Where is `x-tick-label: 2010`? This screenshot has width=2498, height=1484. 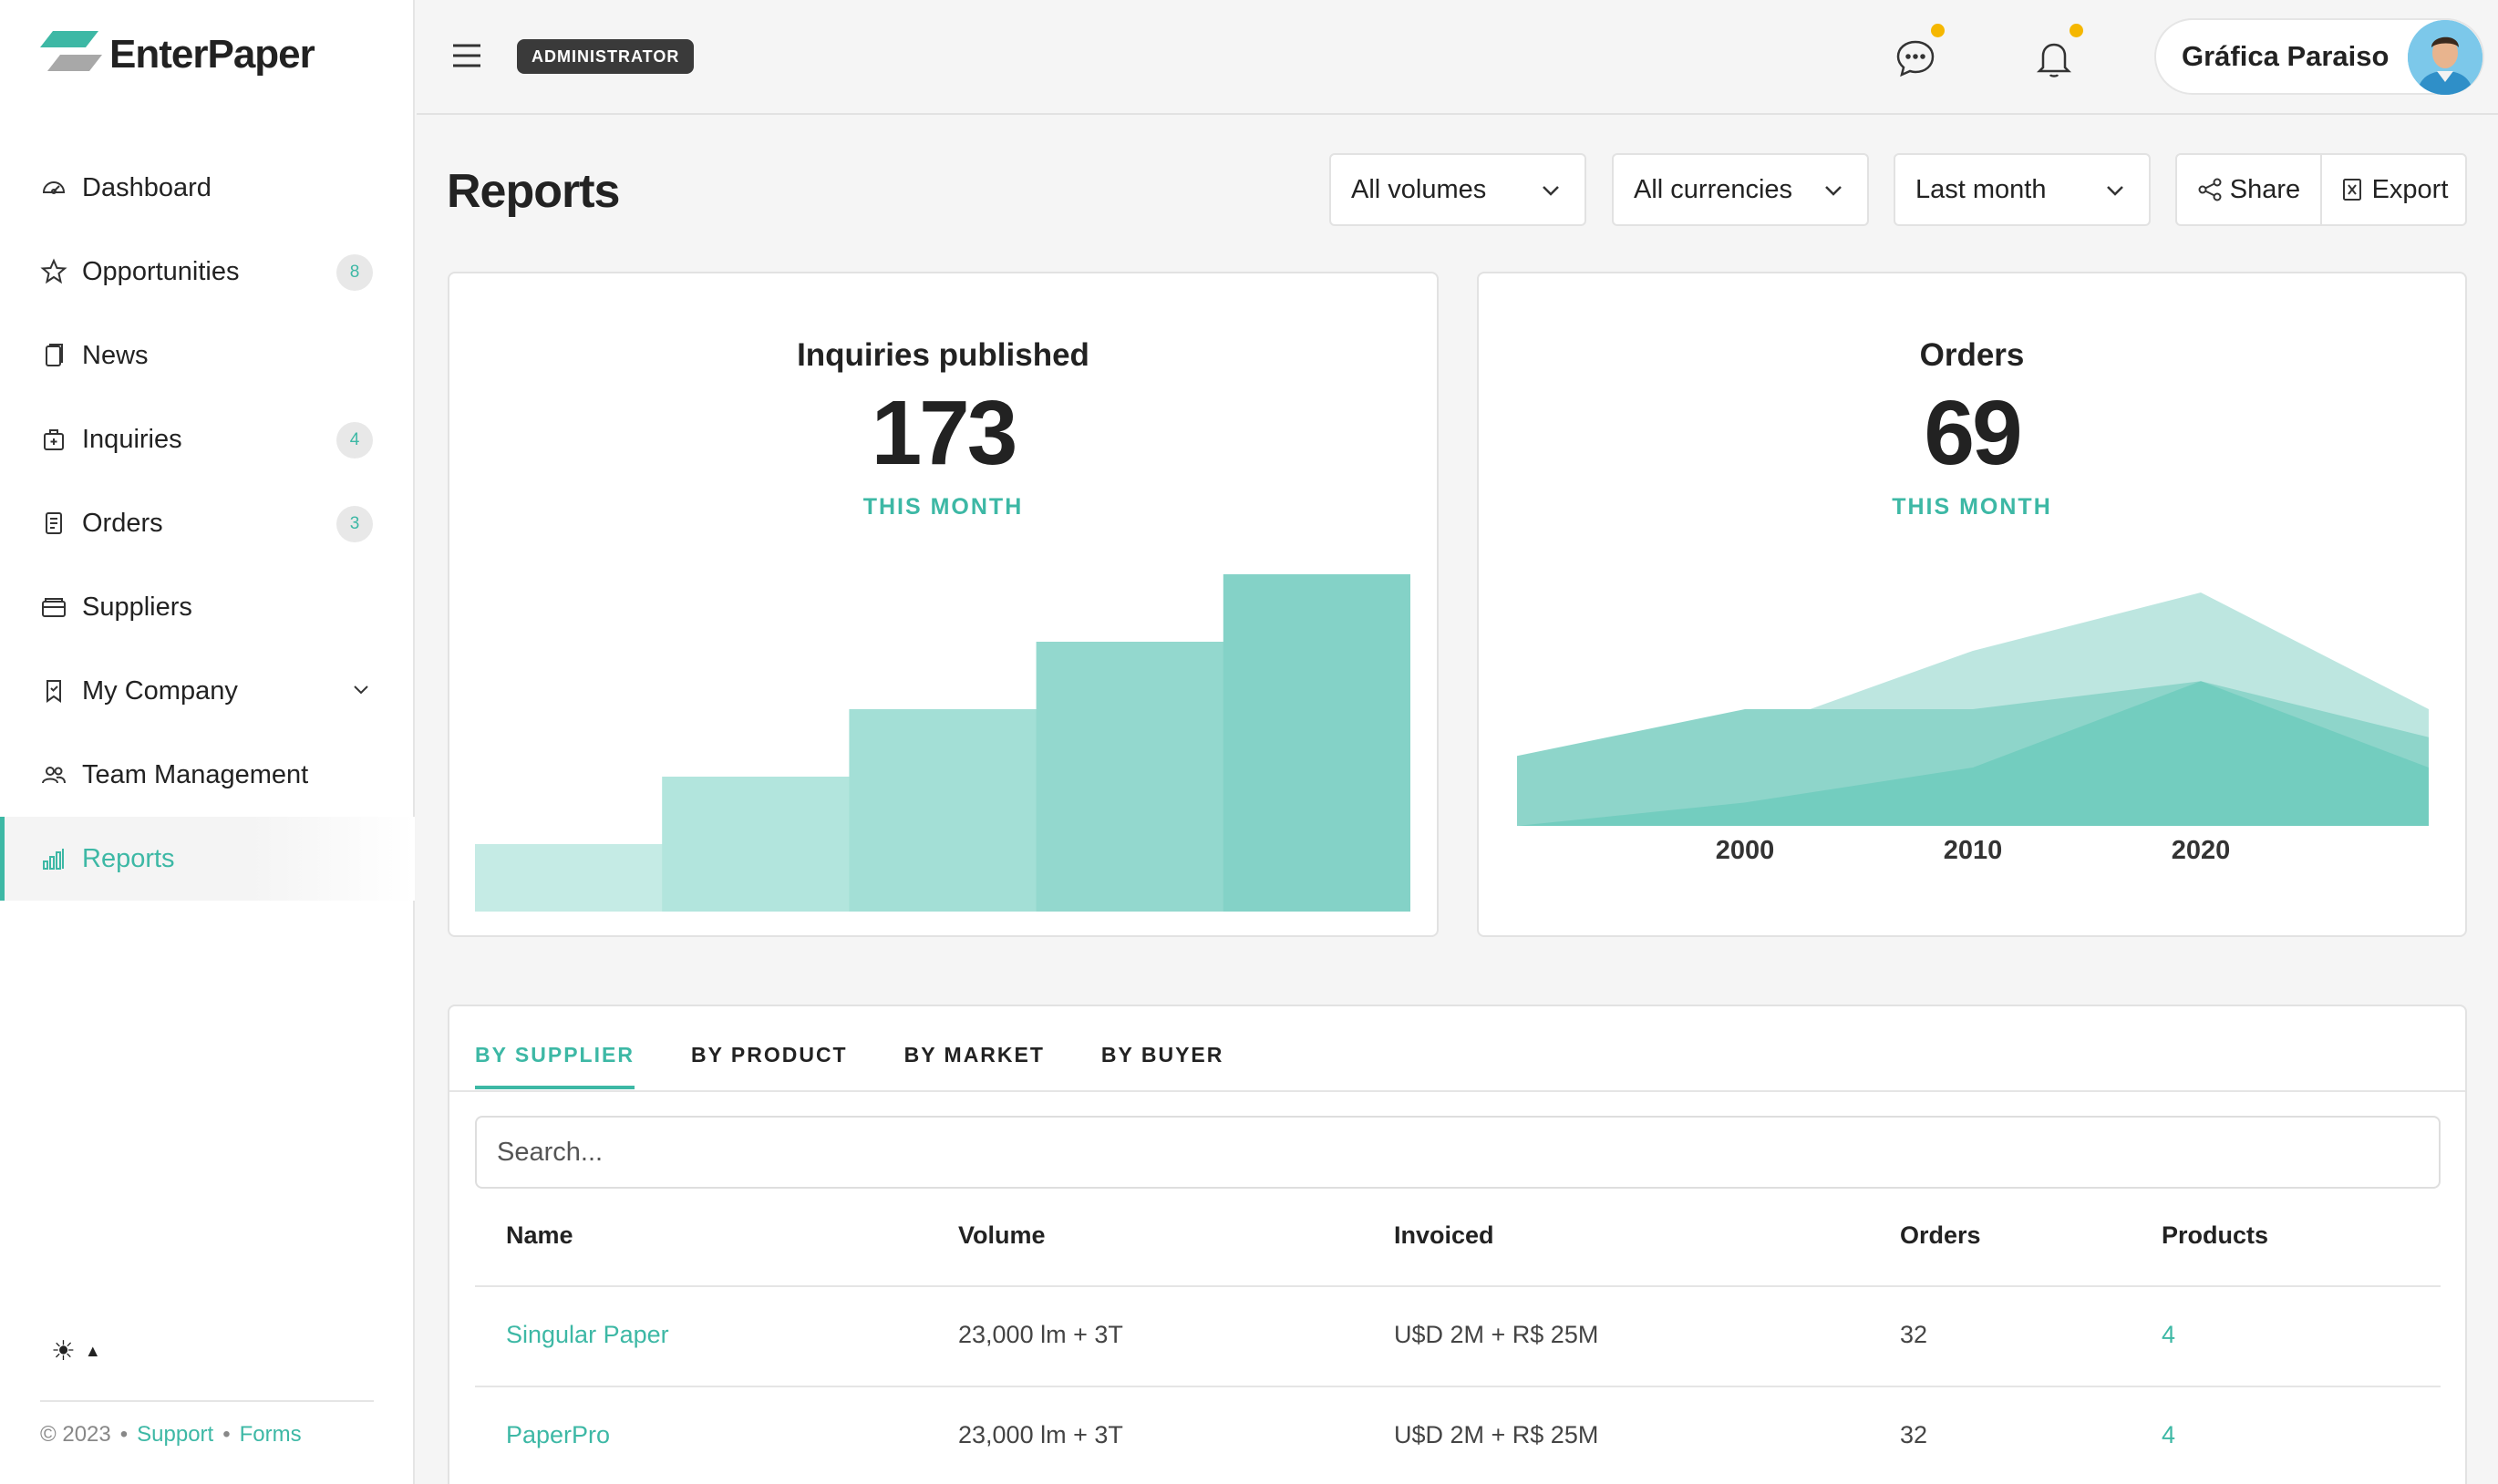 x-tick-label: 2010 is located at coordinates (1974, 850).